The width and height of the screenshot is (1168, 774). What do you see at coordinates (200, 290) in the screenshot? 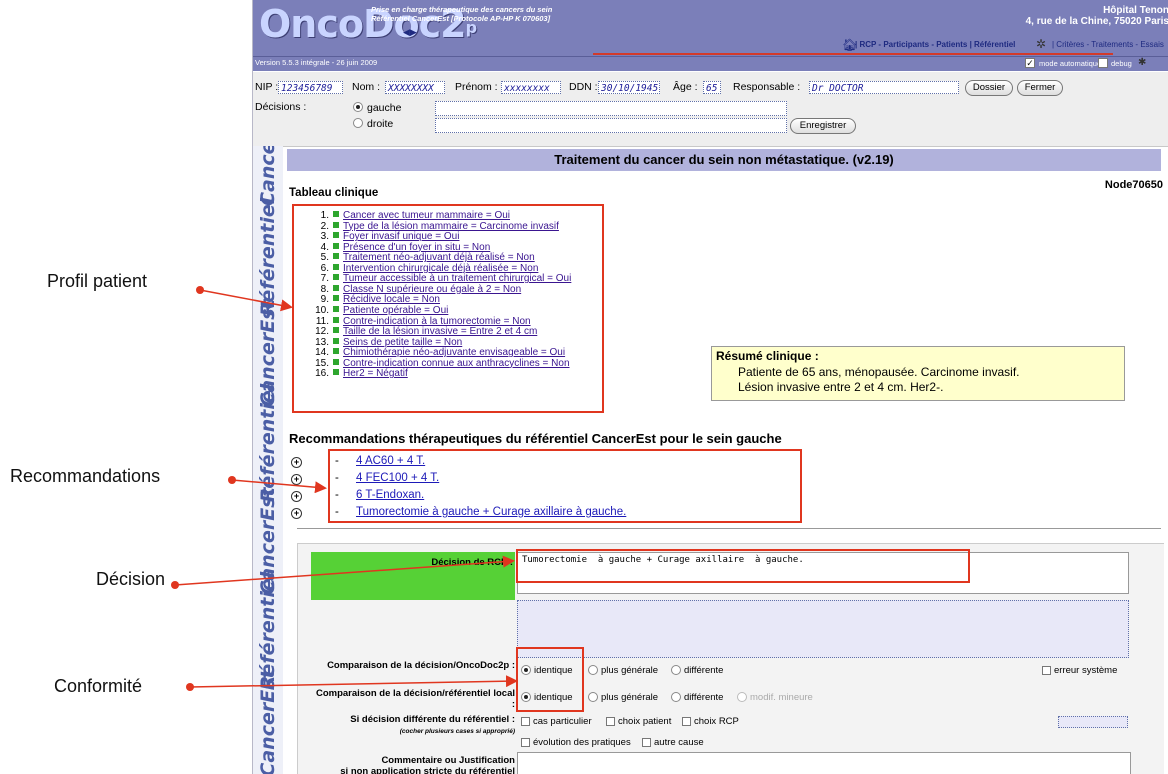
I see `dot-profil` at bounding box center [200, 290].